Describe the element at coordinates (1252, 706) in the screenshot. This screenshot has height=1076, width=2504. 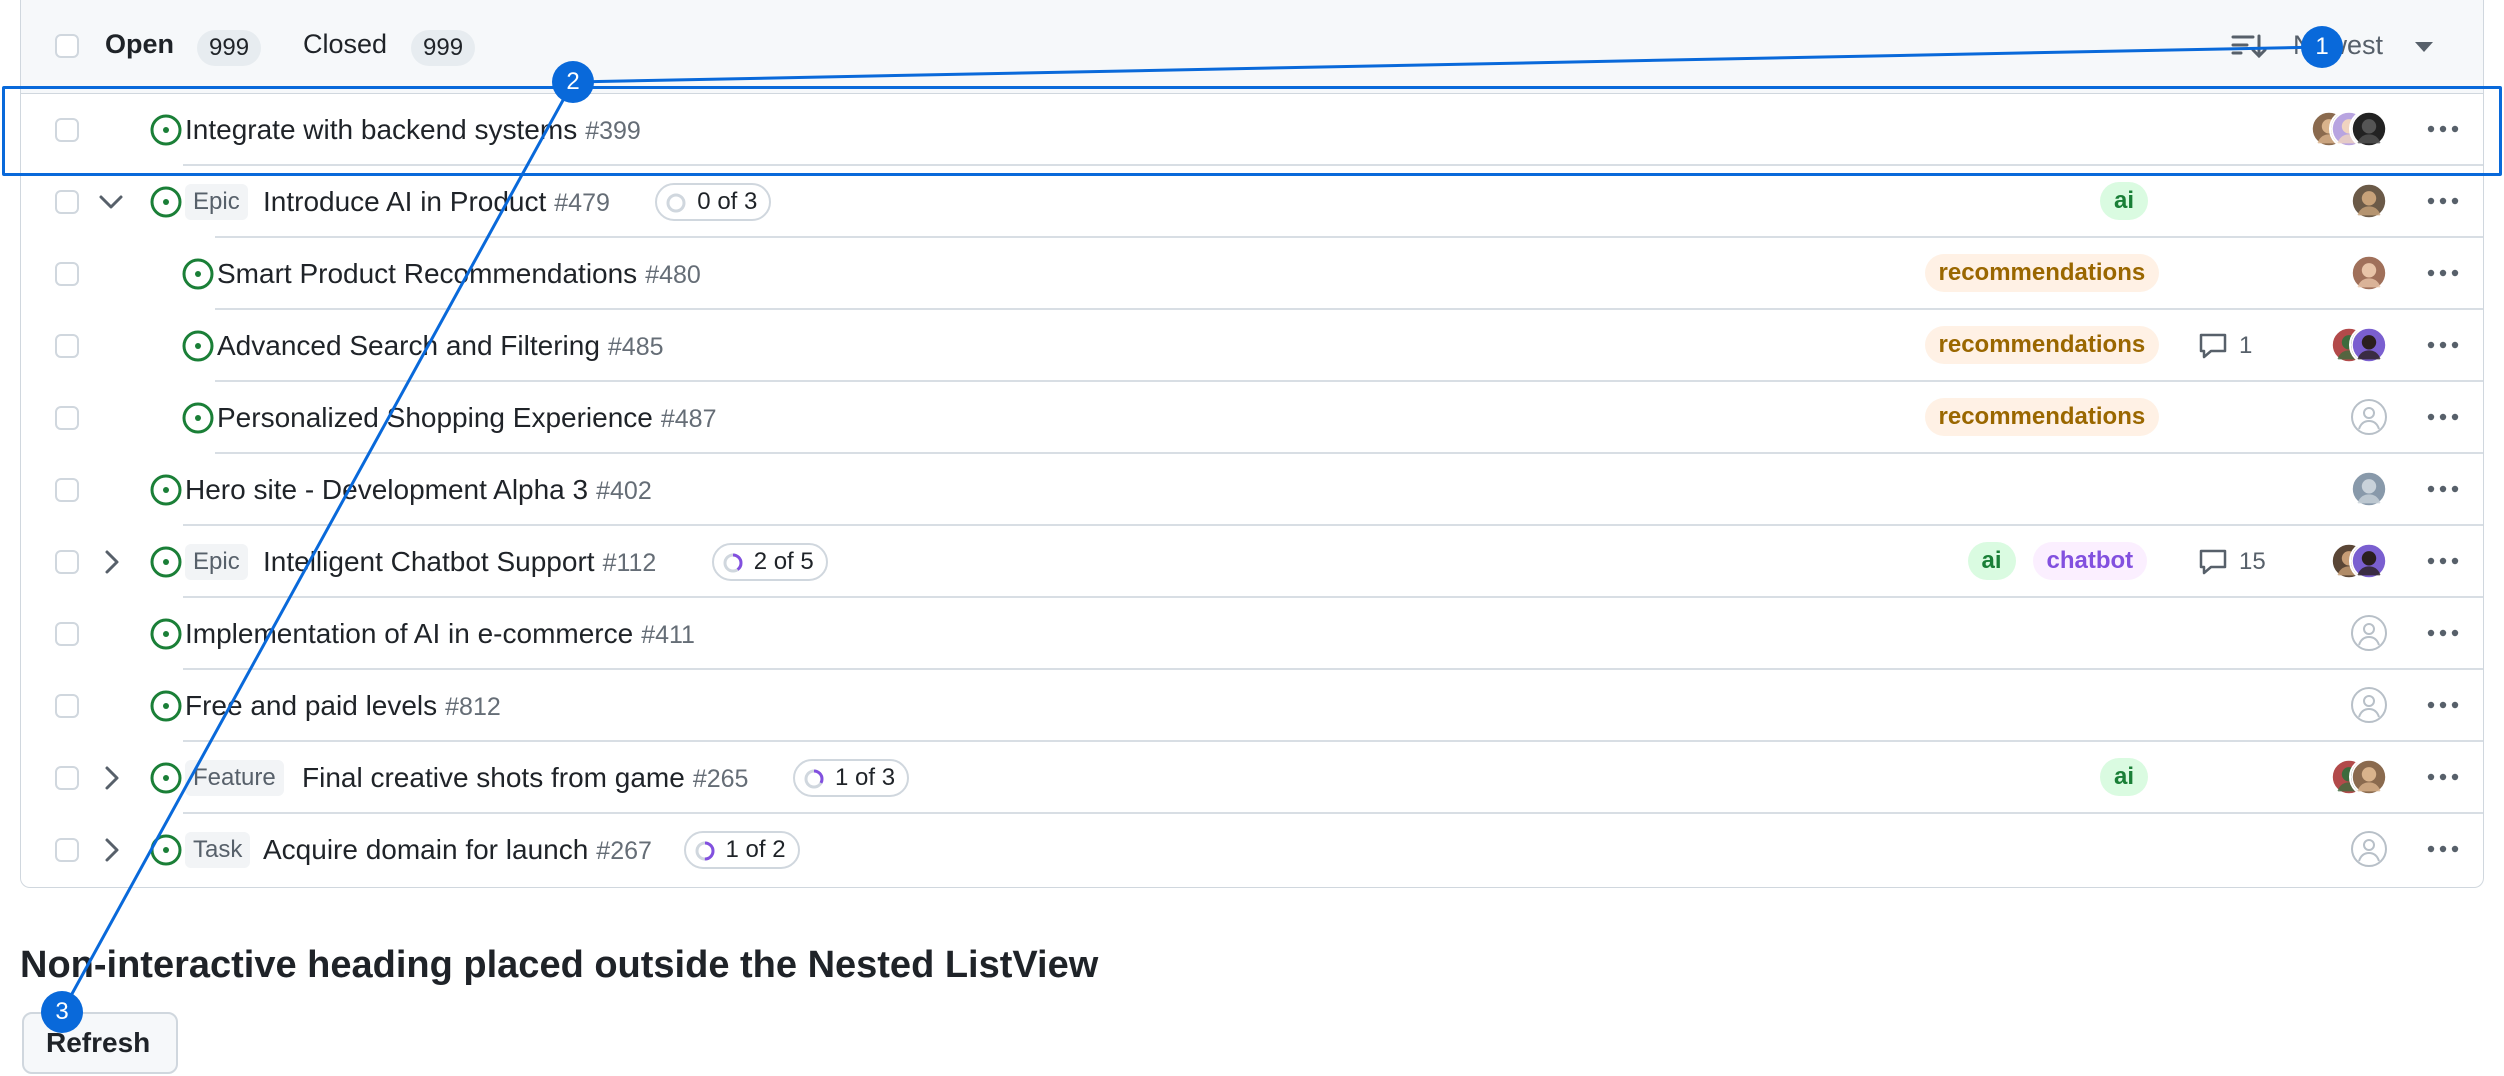
I see `list-row: Free and paid levels #812` at that location.